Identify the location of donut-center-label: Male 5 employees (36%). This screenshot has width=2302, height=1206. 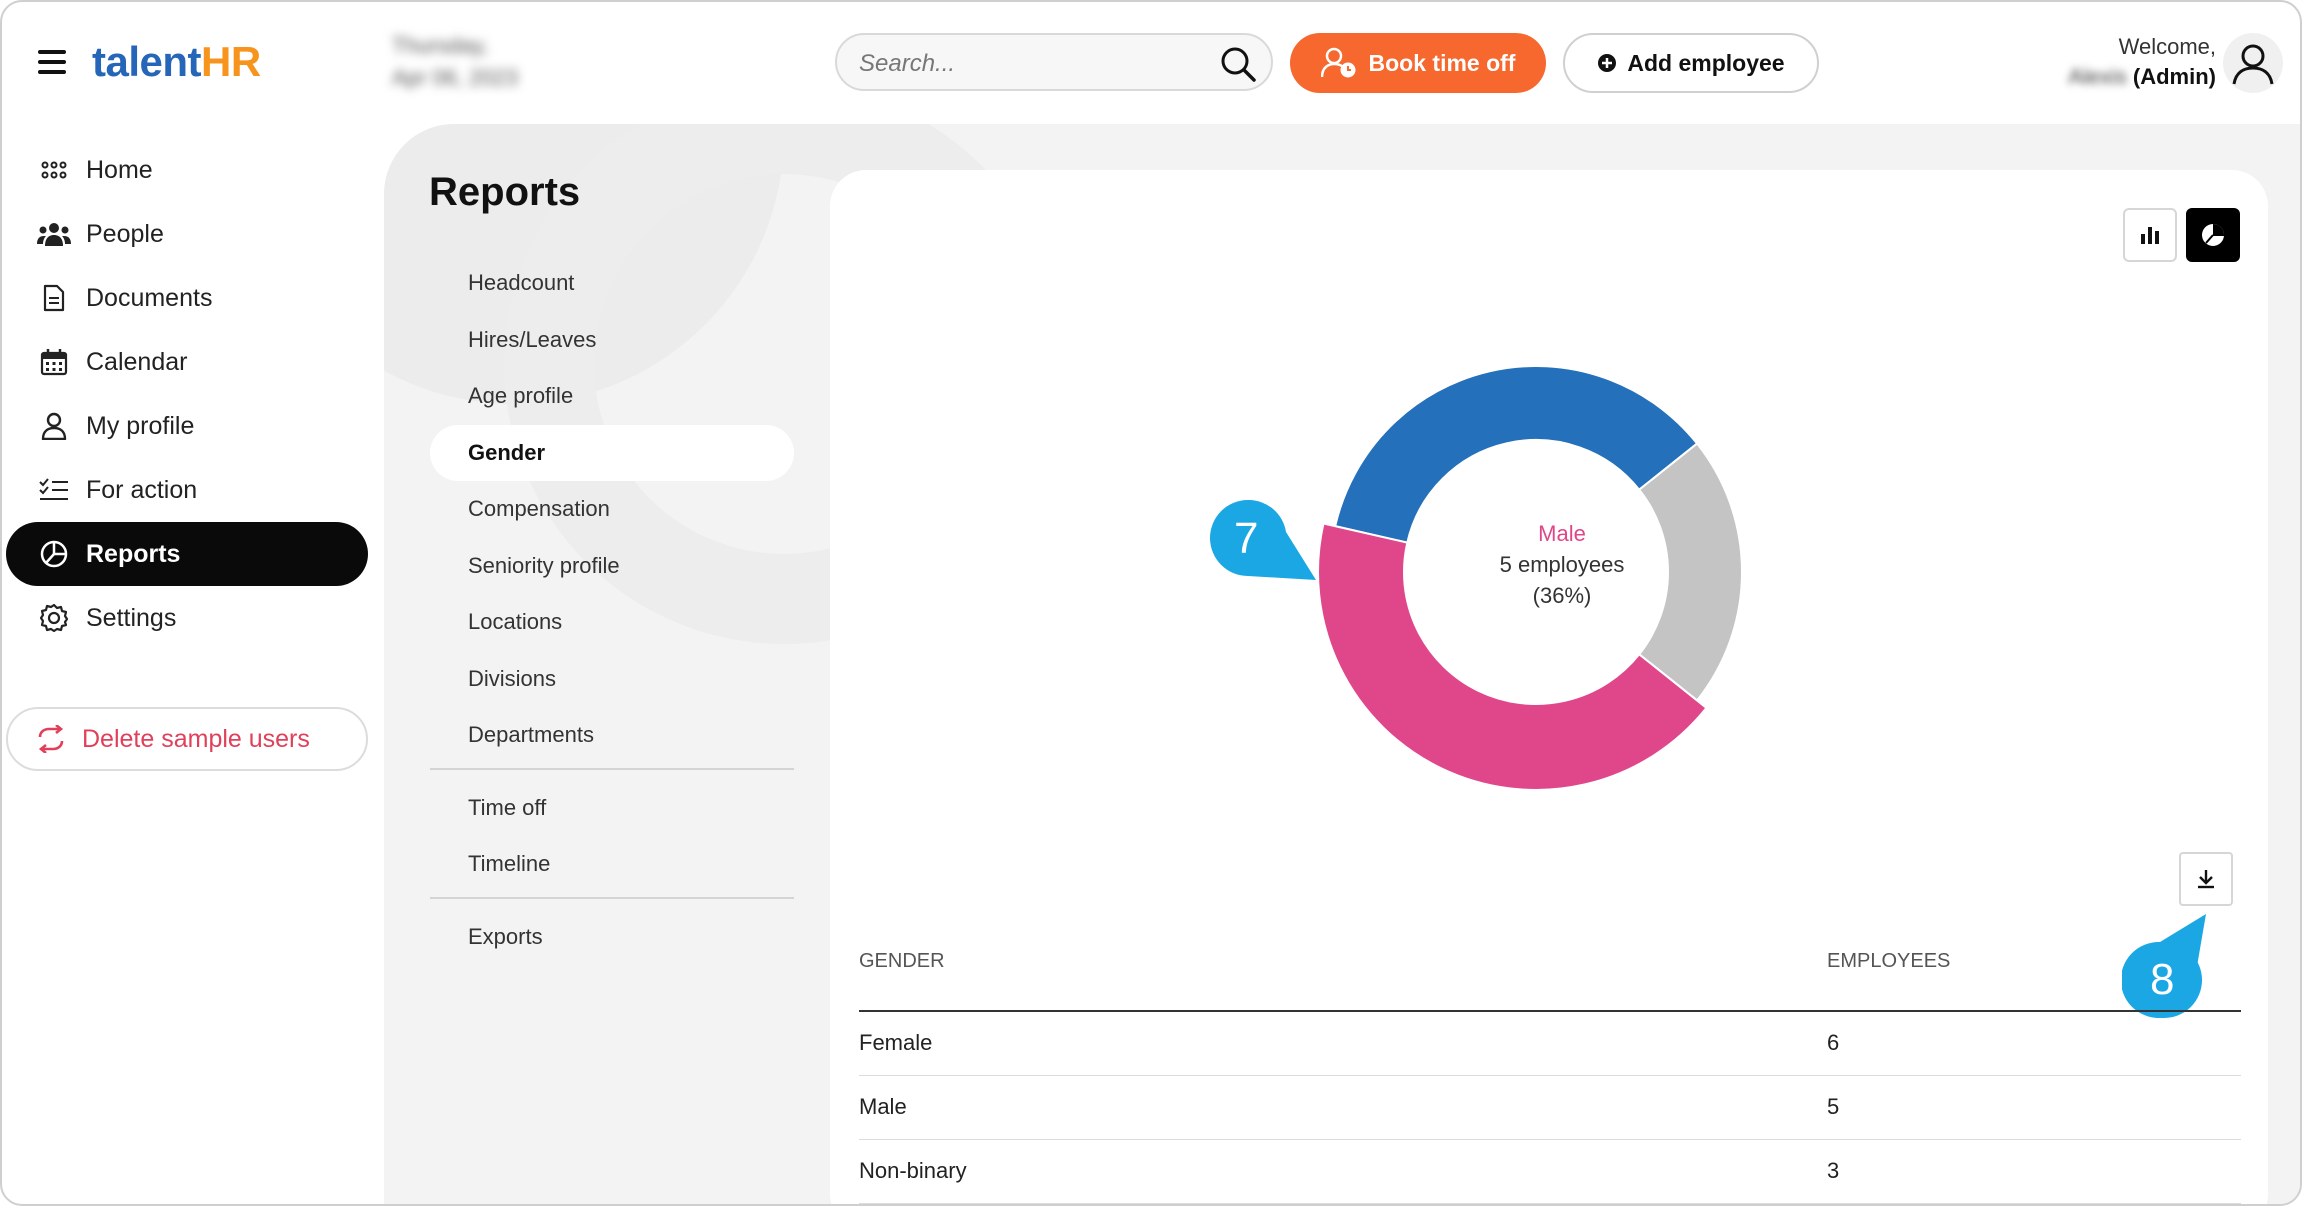
(1562, 564).